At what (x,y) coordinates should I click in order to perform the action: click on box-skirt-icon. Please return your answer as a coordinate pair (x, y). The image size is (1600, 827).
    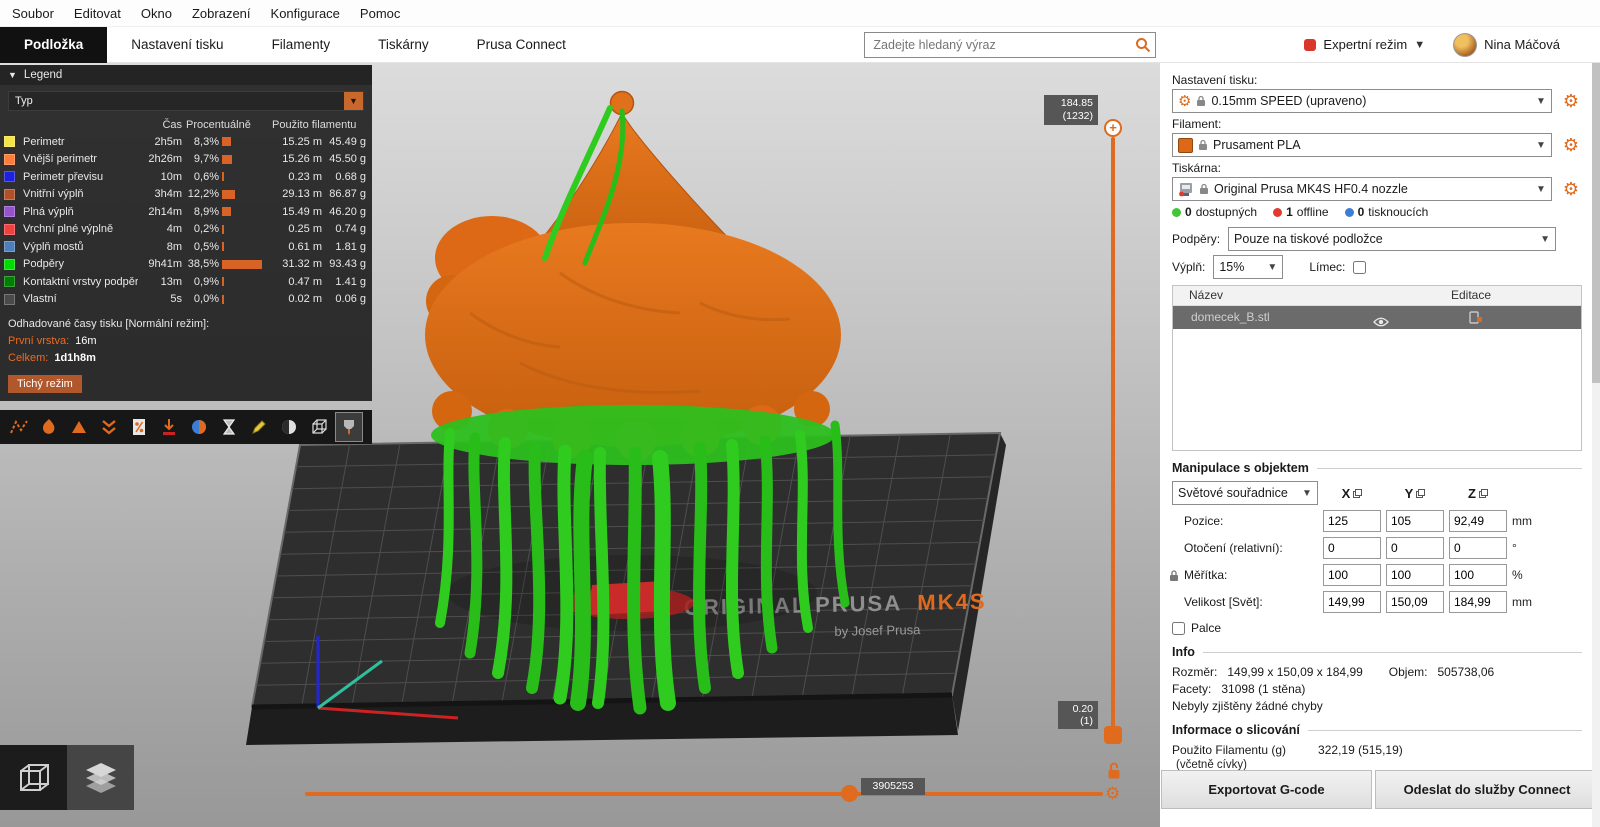
    Looking at the image, I should click on (319, 427).